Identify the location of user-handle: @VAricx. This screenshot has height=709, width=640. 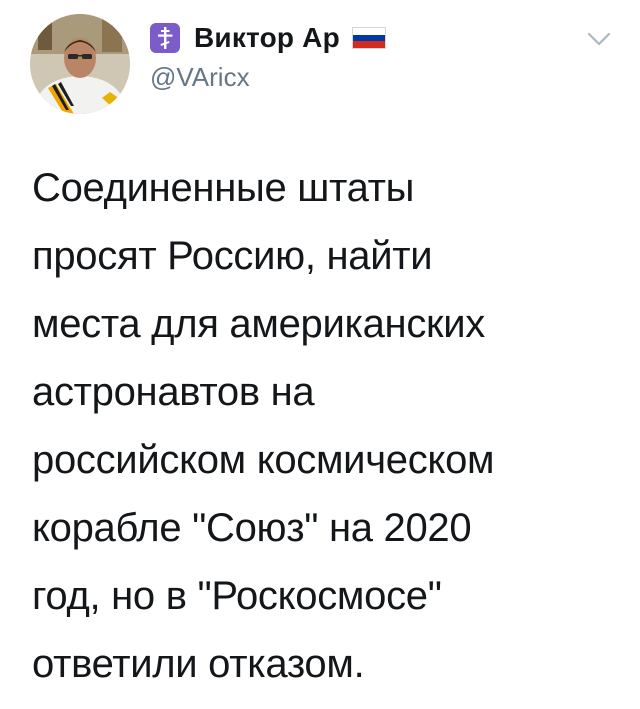
(200, 77).